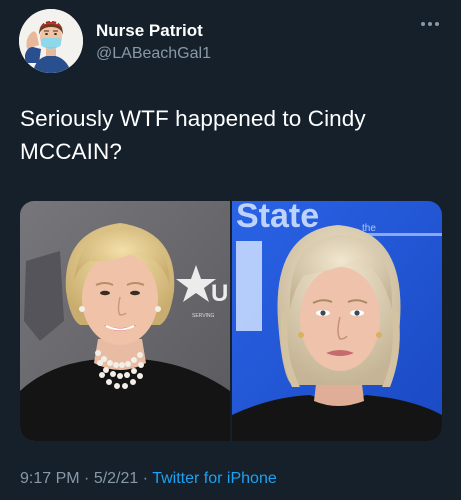 Image resolution: width=461 pixels, height=500 pixels. What do you see at coordinates (149, 31) in the screenshot?
I see `author-display-name: Nurse Patriot` at bounding box center [149, 31].